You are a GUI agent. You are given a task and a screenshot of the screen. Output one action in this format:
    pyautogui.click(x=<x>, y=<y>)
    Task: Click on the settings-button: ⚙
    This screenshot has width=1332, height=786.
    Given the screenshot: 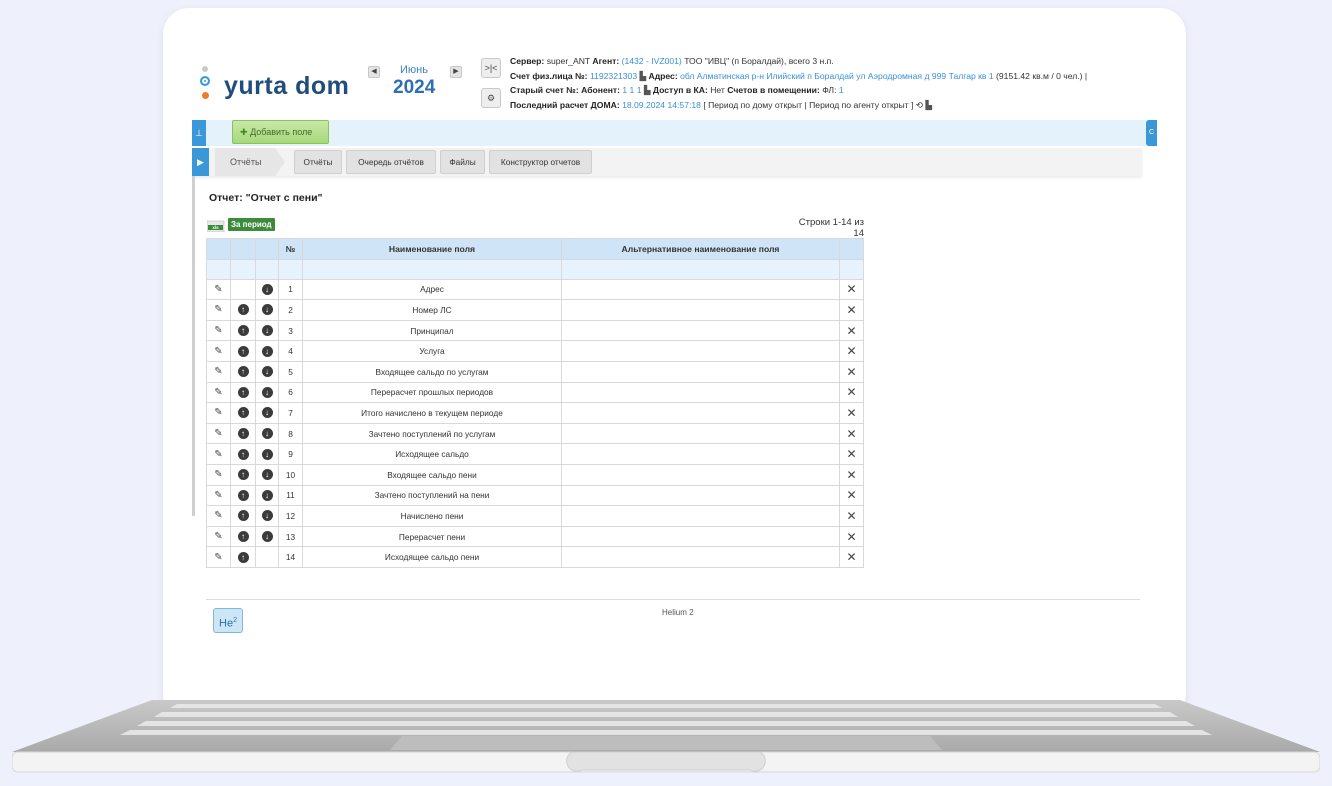 What is the action you would take?
    pyautogui.click(x=491, y=98)
    